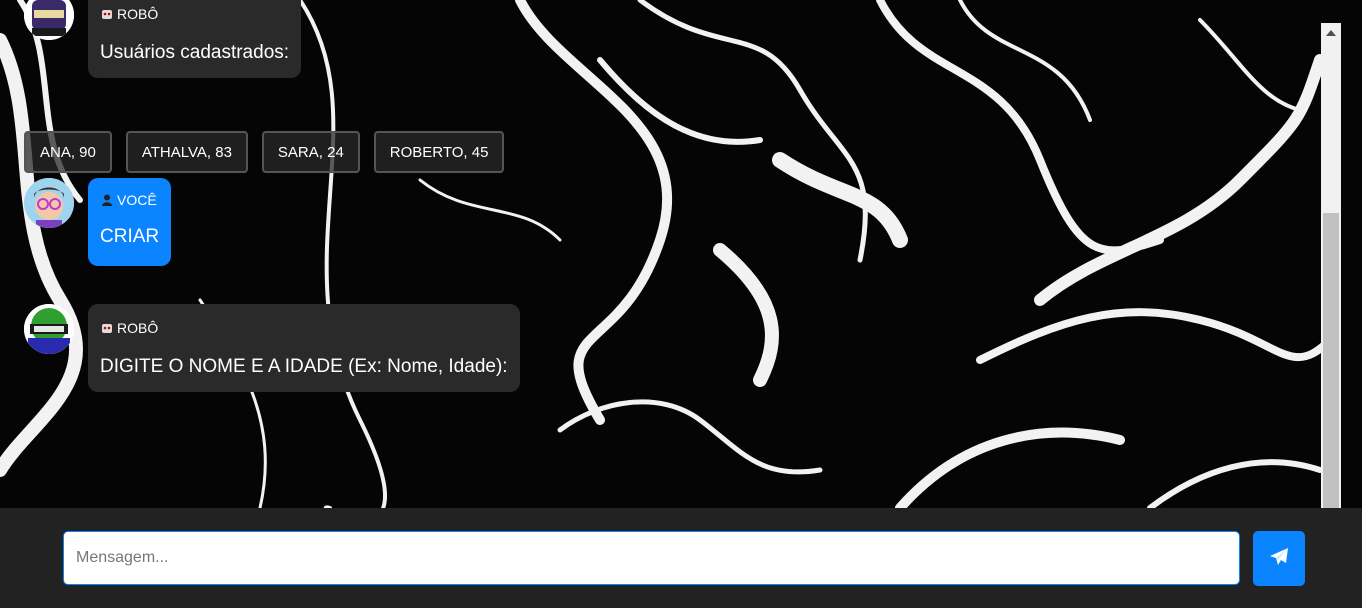 The image size is (1362, 608). Describe the element at coordinates (49, 203) in the screenshot. I see `user-avatar` at that location.